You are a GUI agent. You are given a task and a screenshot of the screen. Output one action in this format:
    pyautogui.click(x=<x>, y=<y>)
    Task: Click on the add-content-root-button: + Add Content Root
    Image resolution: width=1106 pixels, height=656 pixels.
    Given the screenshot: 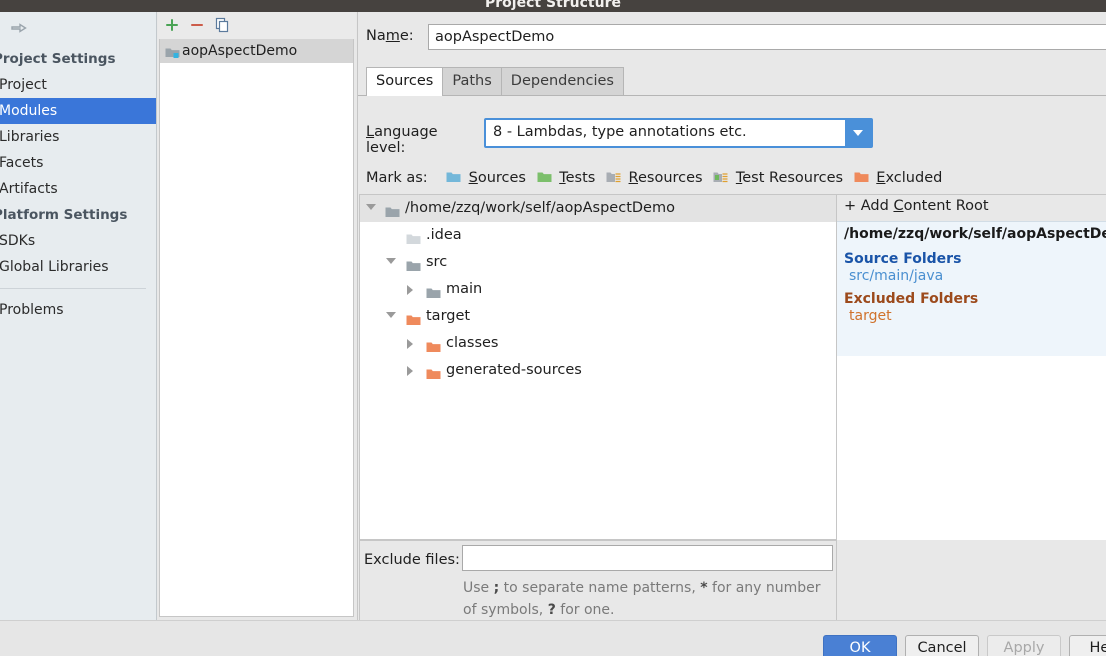 What is the action you would take?
    pyautogui.click(x=916, y=206)
    